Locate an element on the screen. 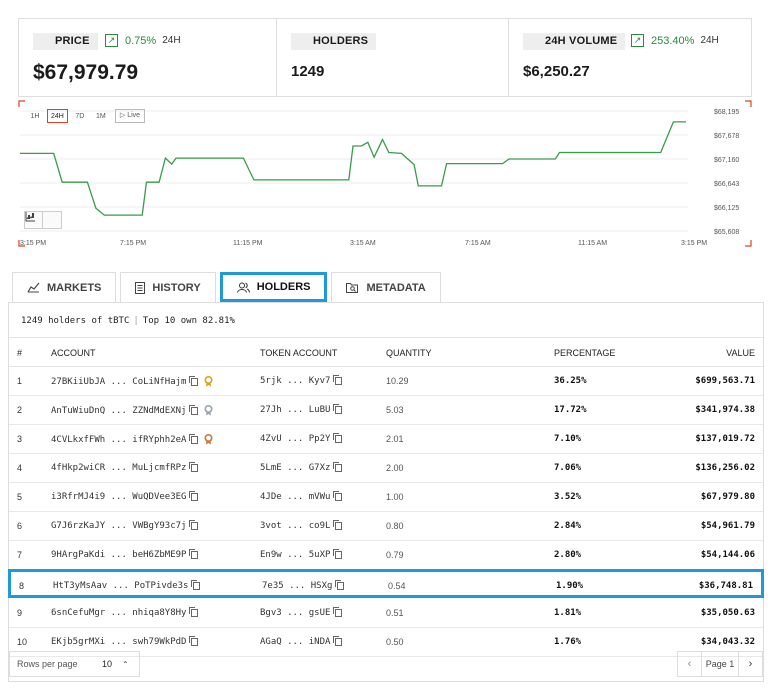  cell-token-account: En9w ... 5uXP is located at coordinates (301, 554).